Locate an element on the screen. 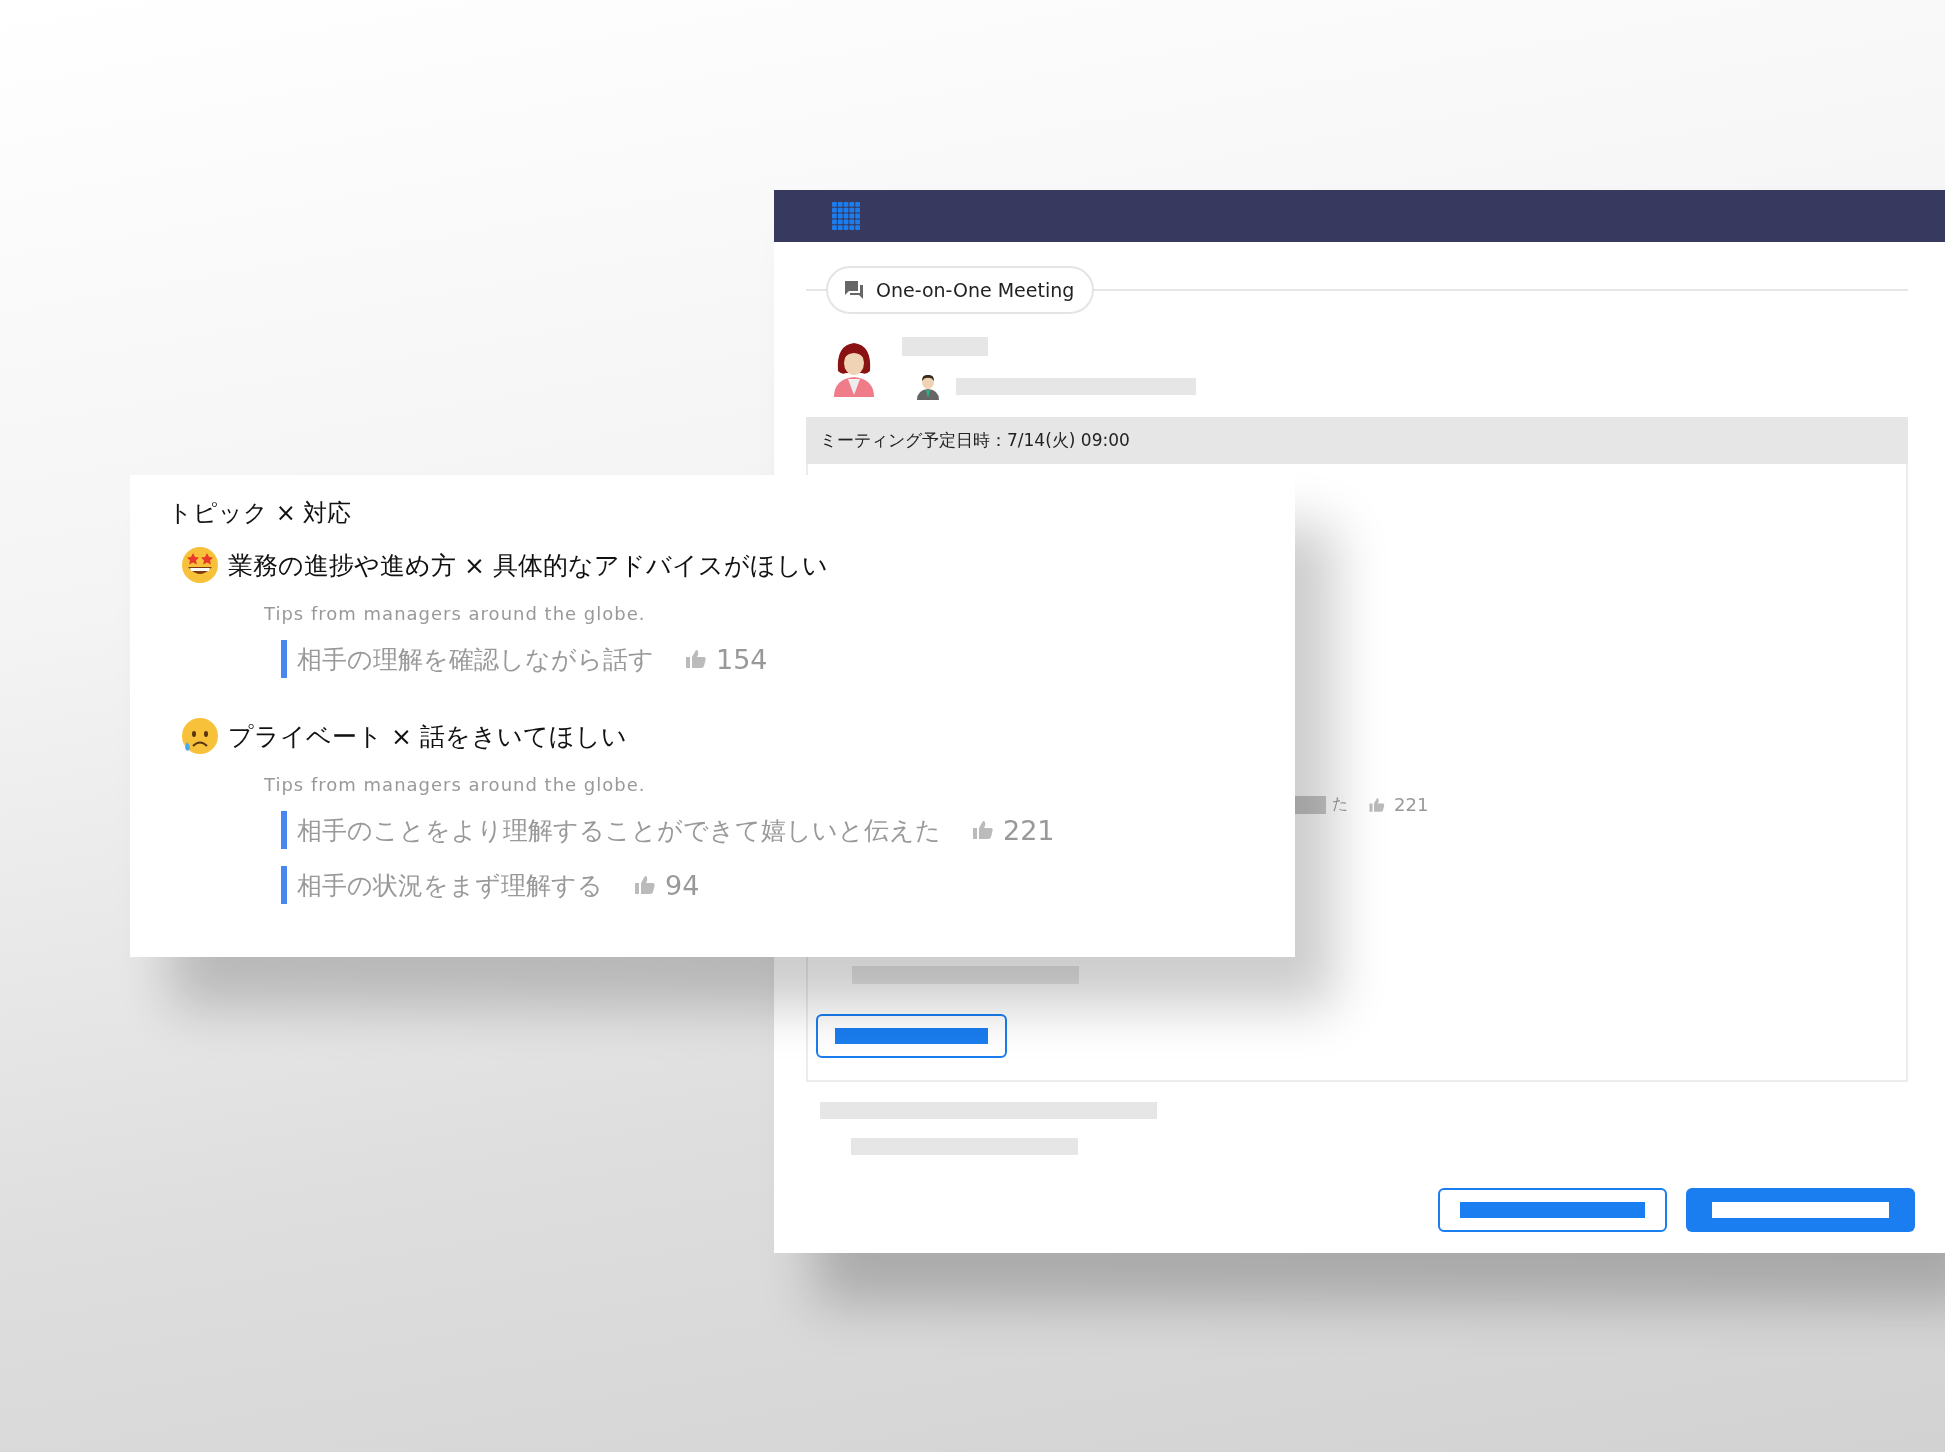 Image resolution: width=1945 pixels, height=1452 pixels. secondary-button is located at coordinates (1552, 1210).